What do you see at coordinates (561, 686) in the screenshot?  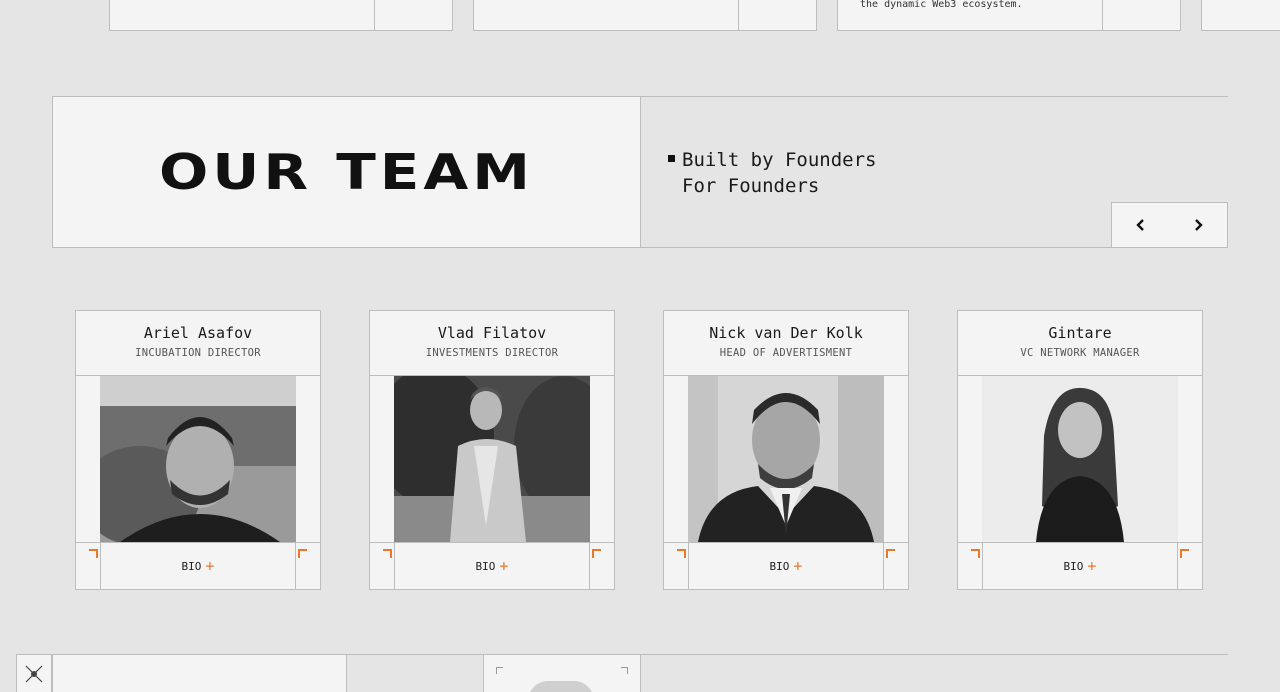 I see `object-image` at bounding box center [561, 686].